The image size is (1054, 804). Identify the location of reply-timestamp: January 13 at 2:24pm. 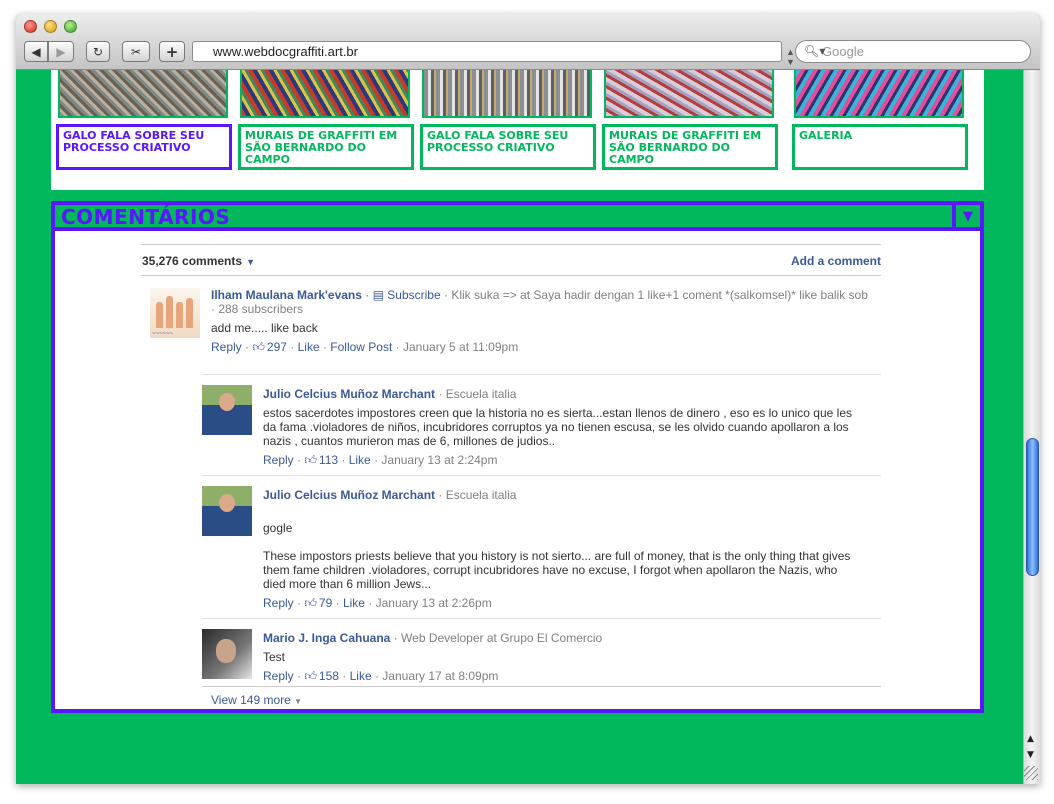
(439, 460).